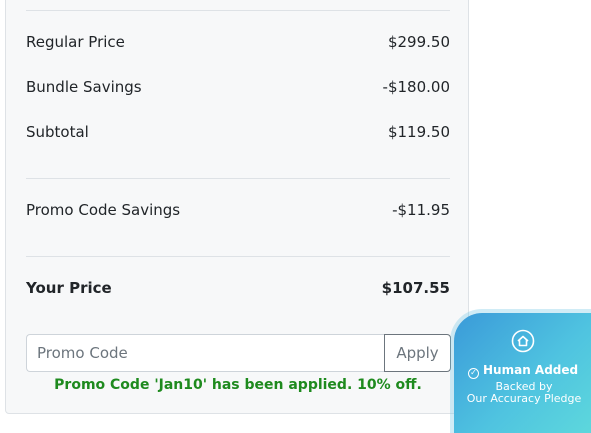 This screenshot has width=591, height=433. Describe the element at coordinates (103, 210) in the screenshot. I see `promo-savings-label: Promo Code Savings` at that location.